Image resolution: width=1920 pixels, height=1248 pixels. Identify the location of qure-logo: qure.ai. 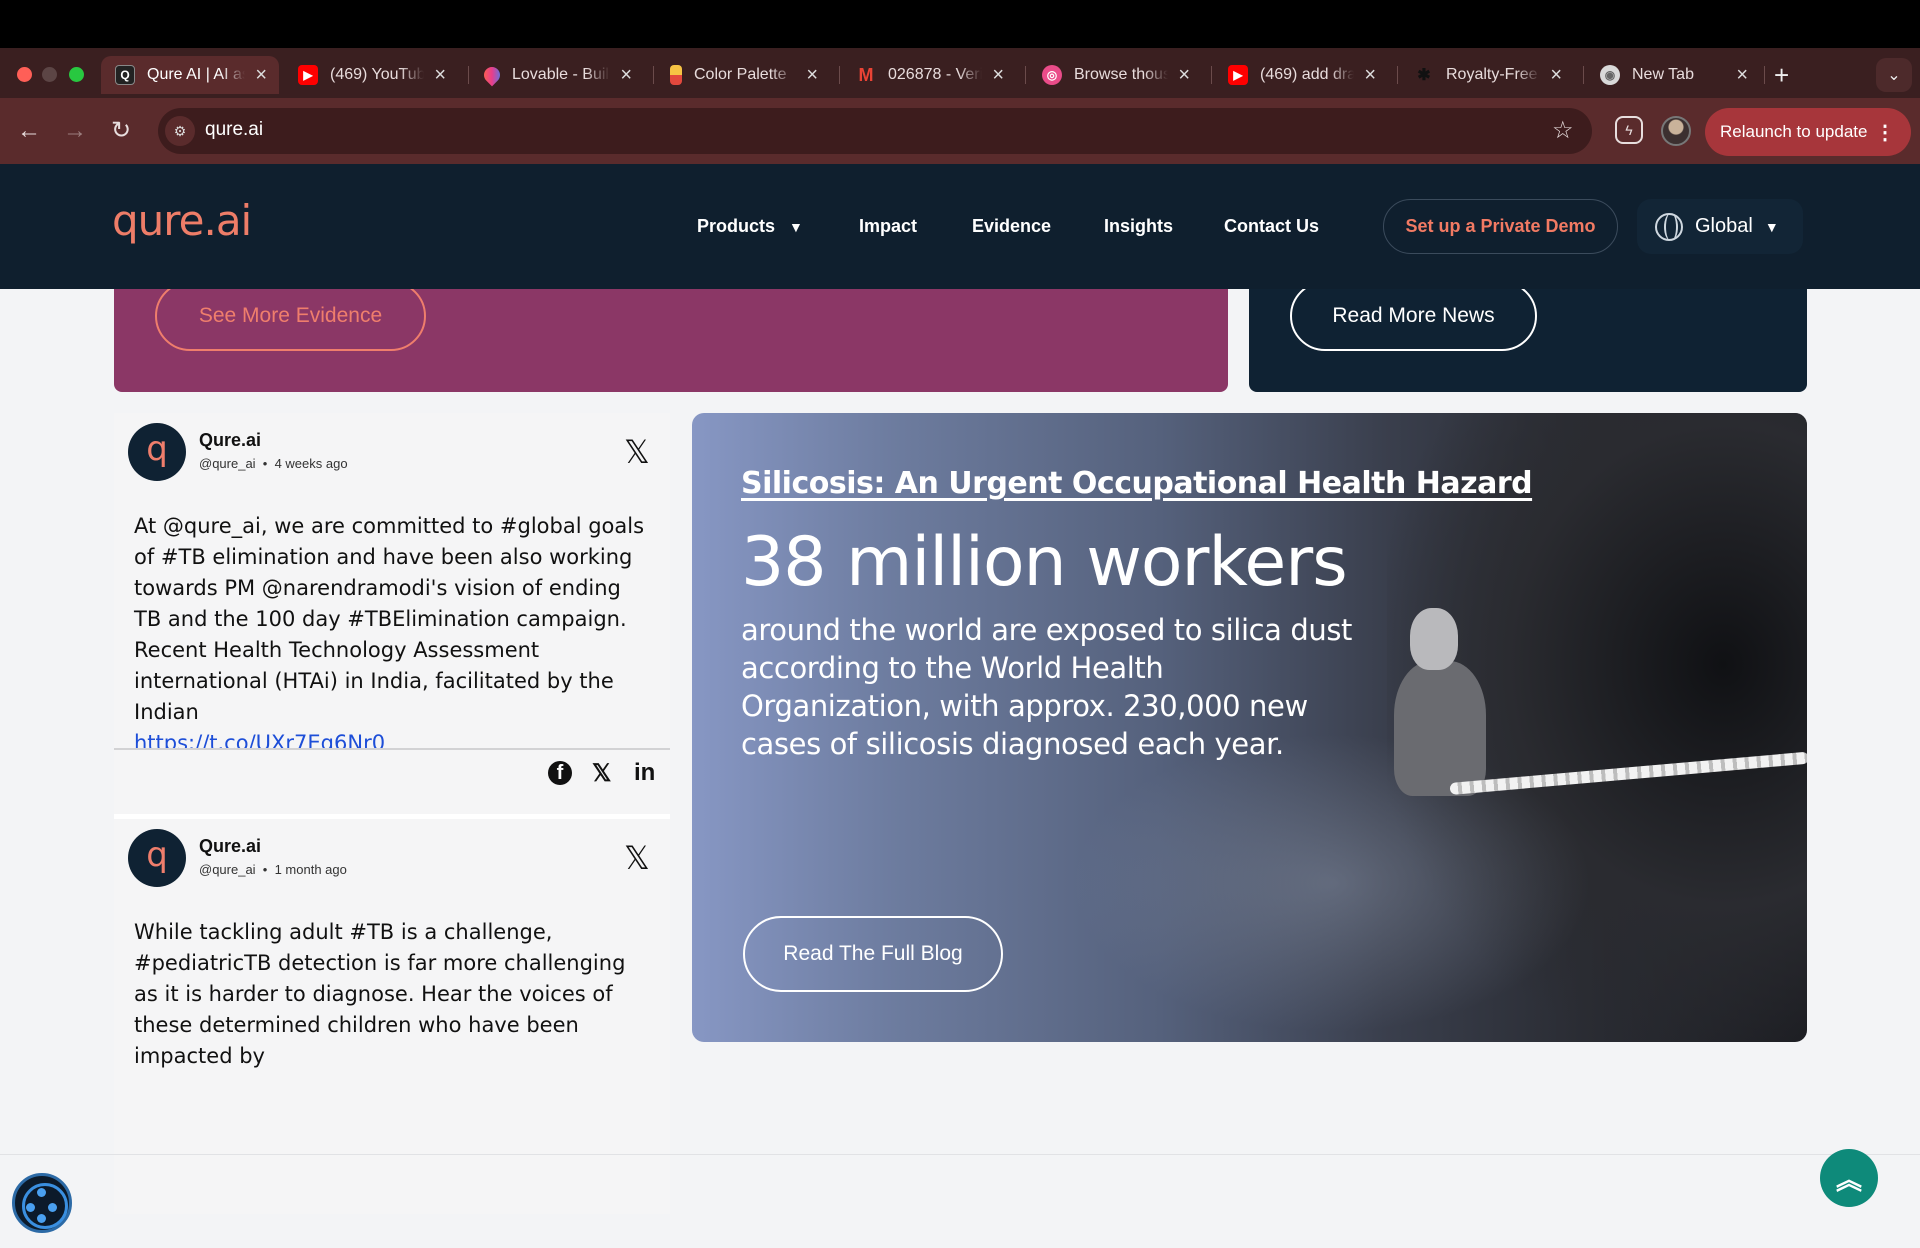
(182, 220).